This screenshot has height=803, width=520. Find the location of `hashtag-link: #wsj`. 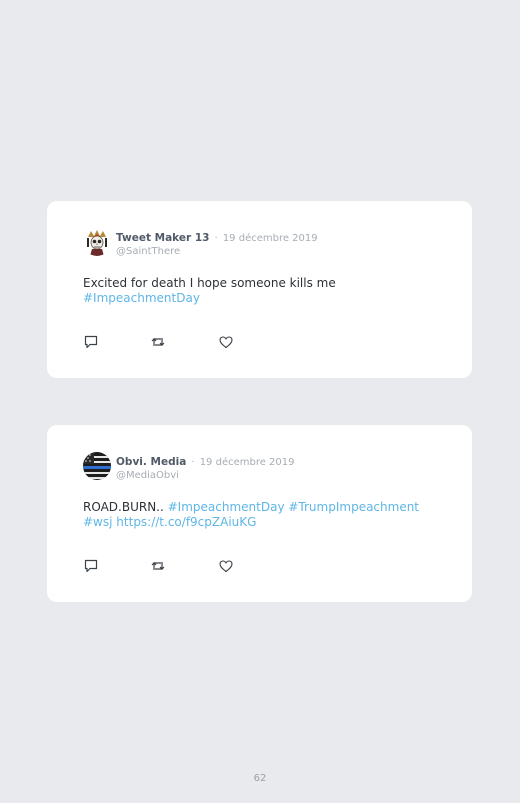

hashtag-link: #wsj is located at coordinates (97, 522).